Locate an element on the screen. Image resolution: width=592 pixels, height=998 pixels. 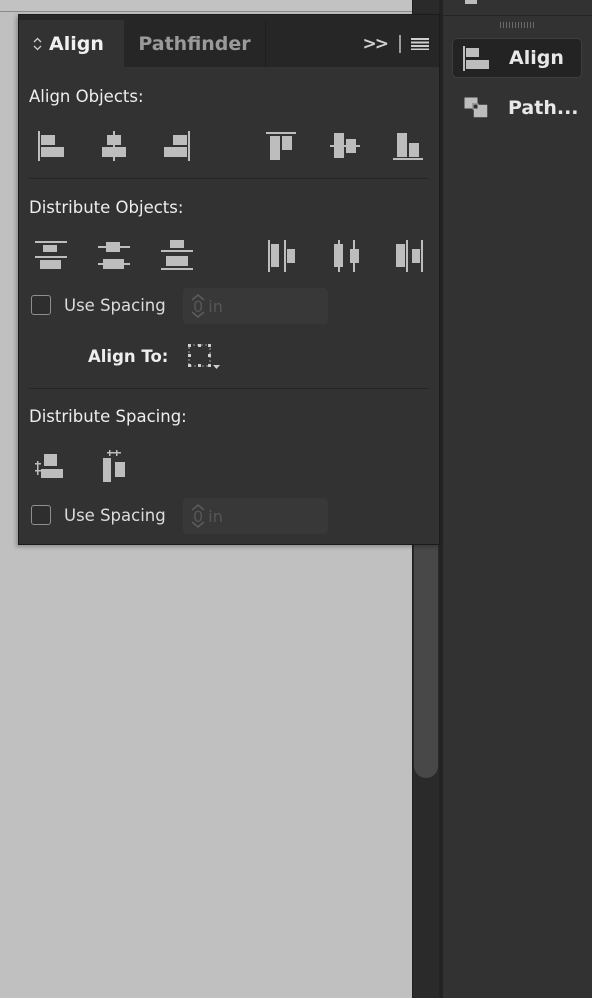
tab-label: Pathfinder is located at coordinates (194, 43).